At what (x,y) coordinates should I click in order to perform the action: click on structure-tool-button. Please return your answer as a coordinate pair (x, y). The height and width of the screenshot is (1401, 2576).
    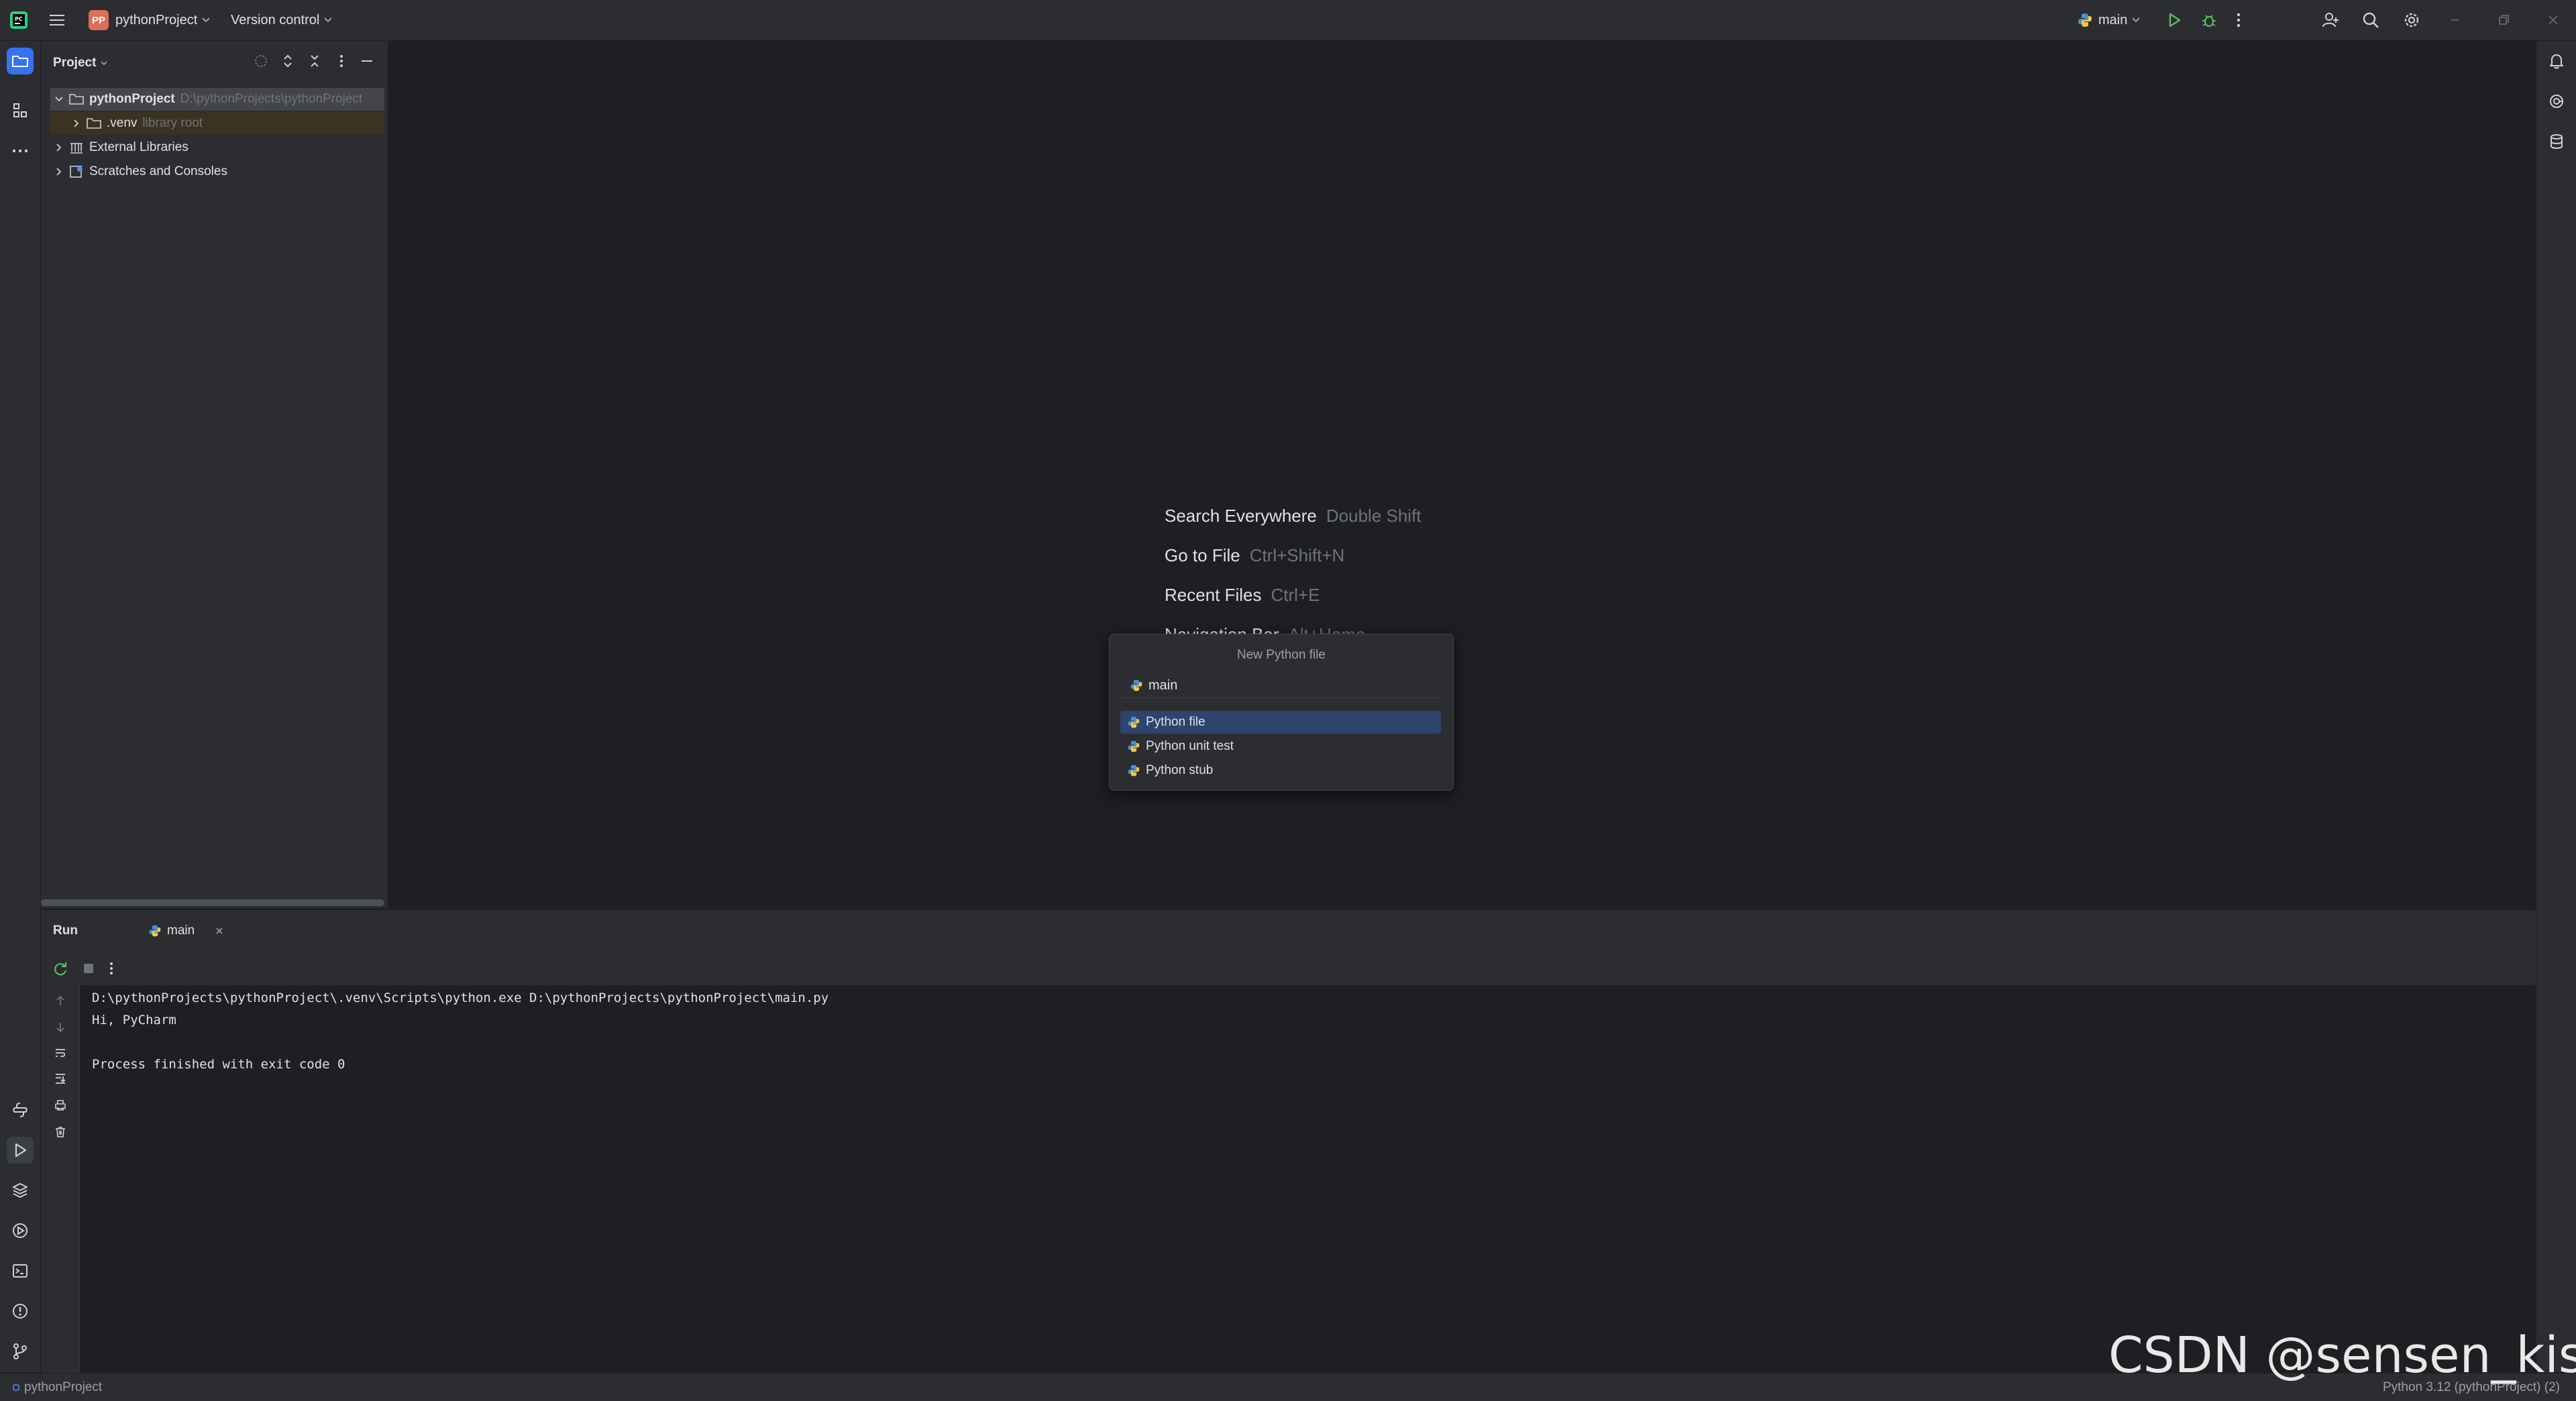
    Looking at the image, I should click on (20, 110).